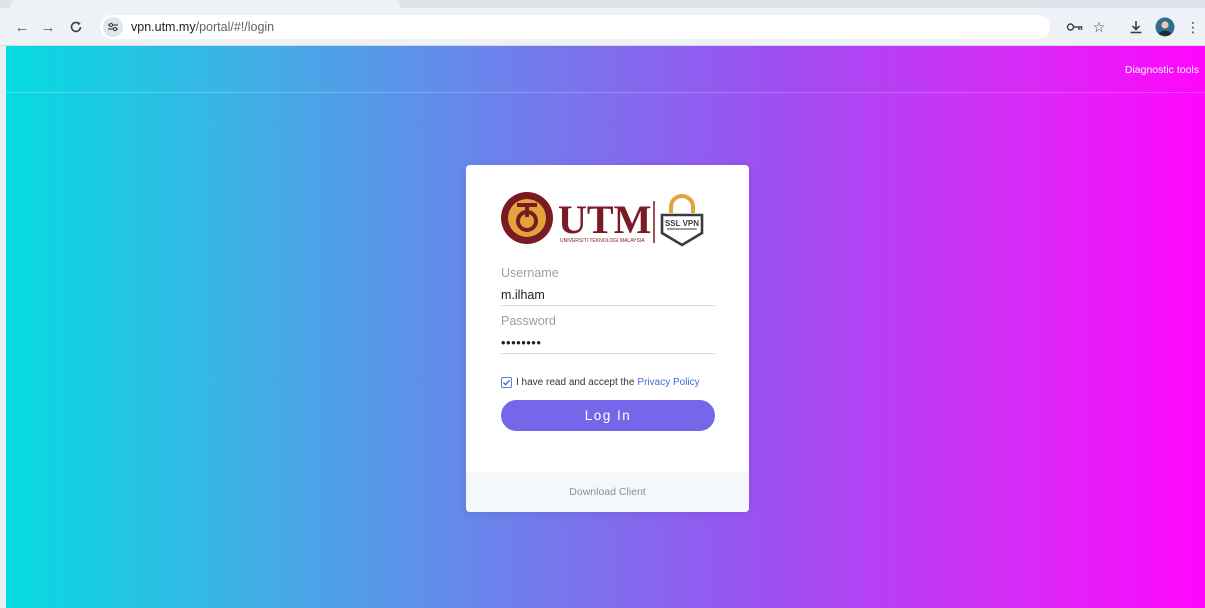  Describe the element at coordinates (668, 382) in the screenshot. I see `privacy-policy-link: Privacy Policy` at that location.